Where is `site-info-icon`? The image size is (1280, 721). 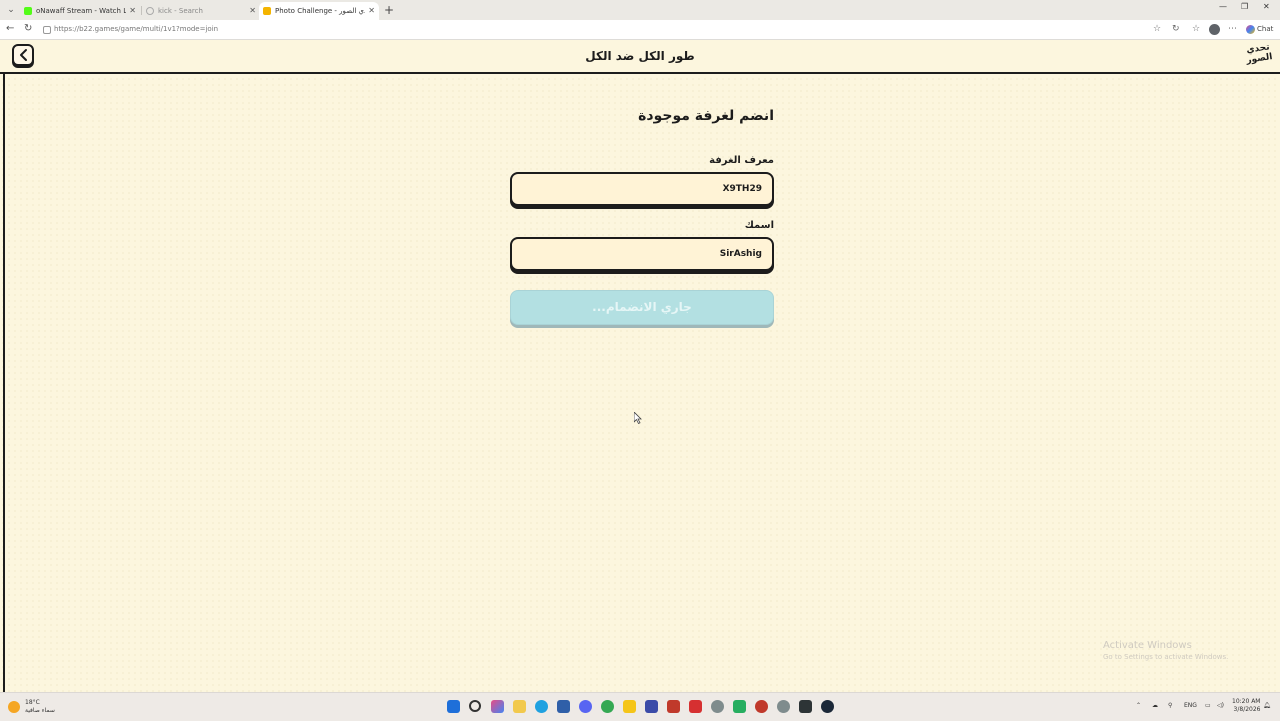
site-info-icon is located at coordinates (47, 30).